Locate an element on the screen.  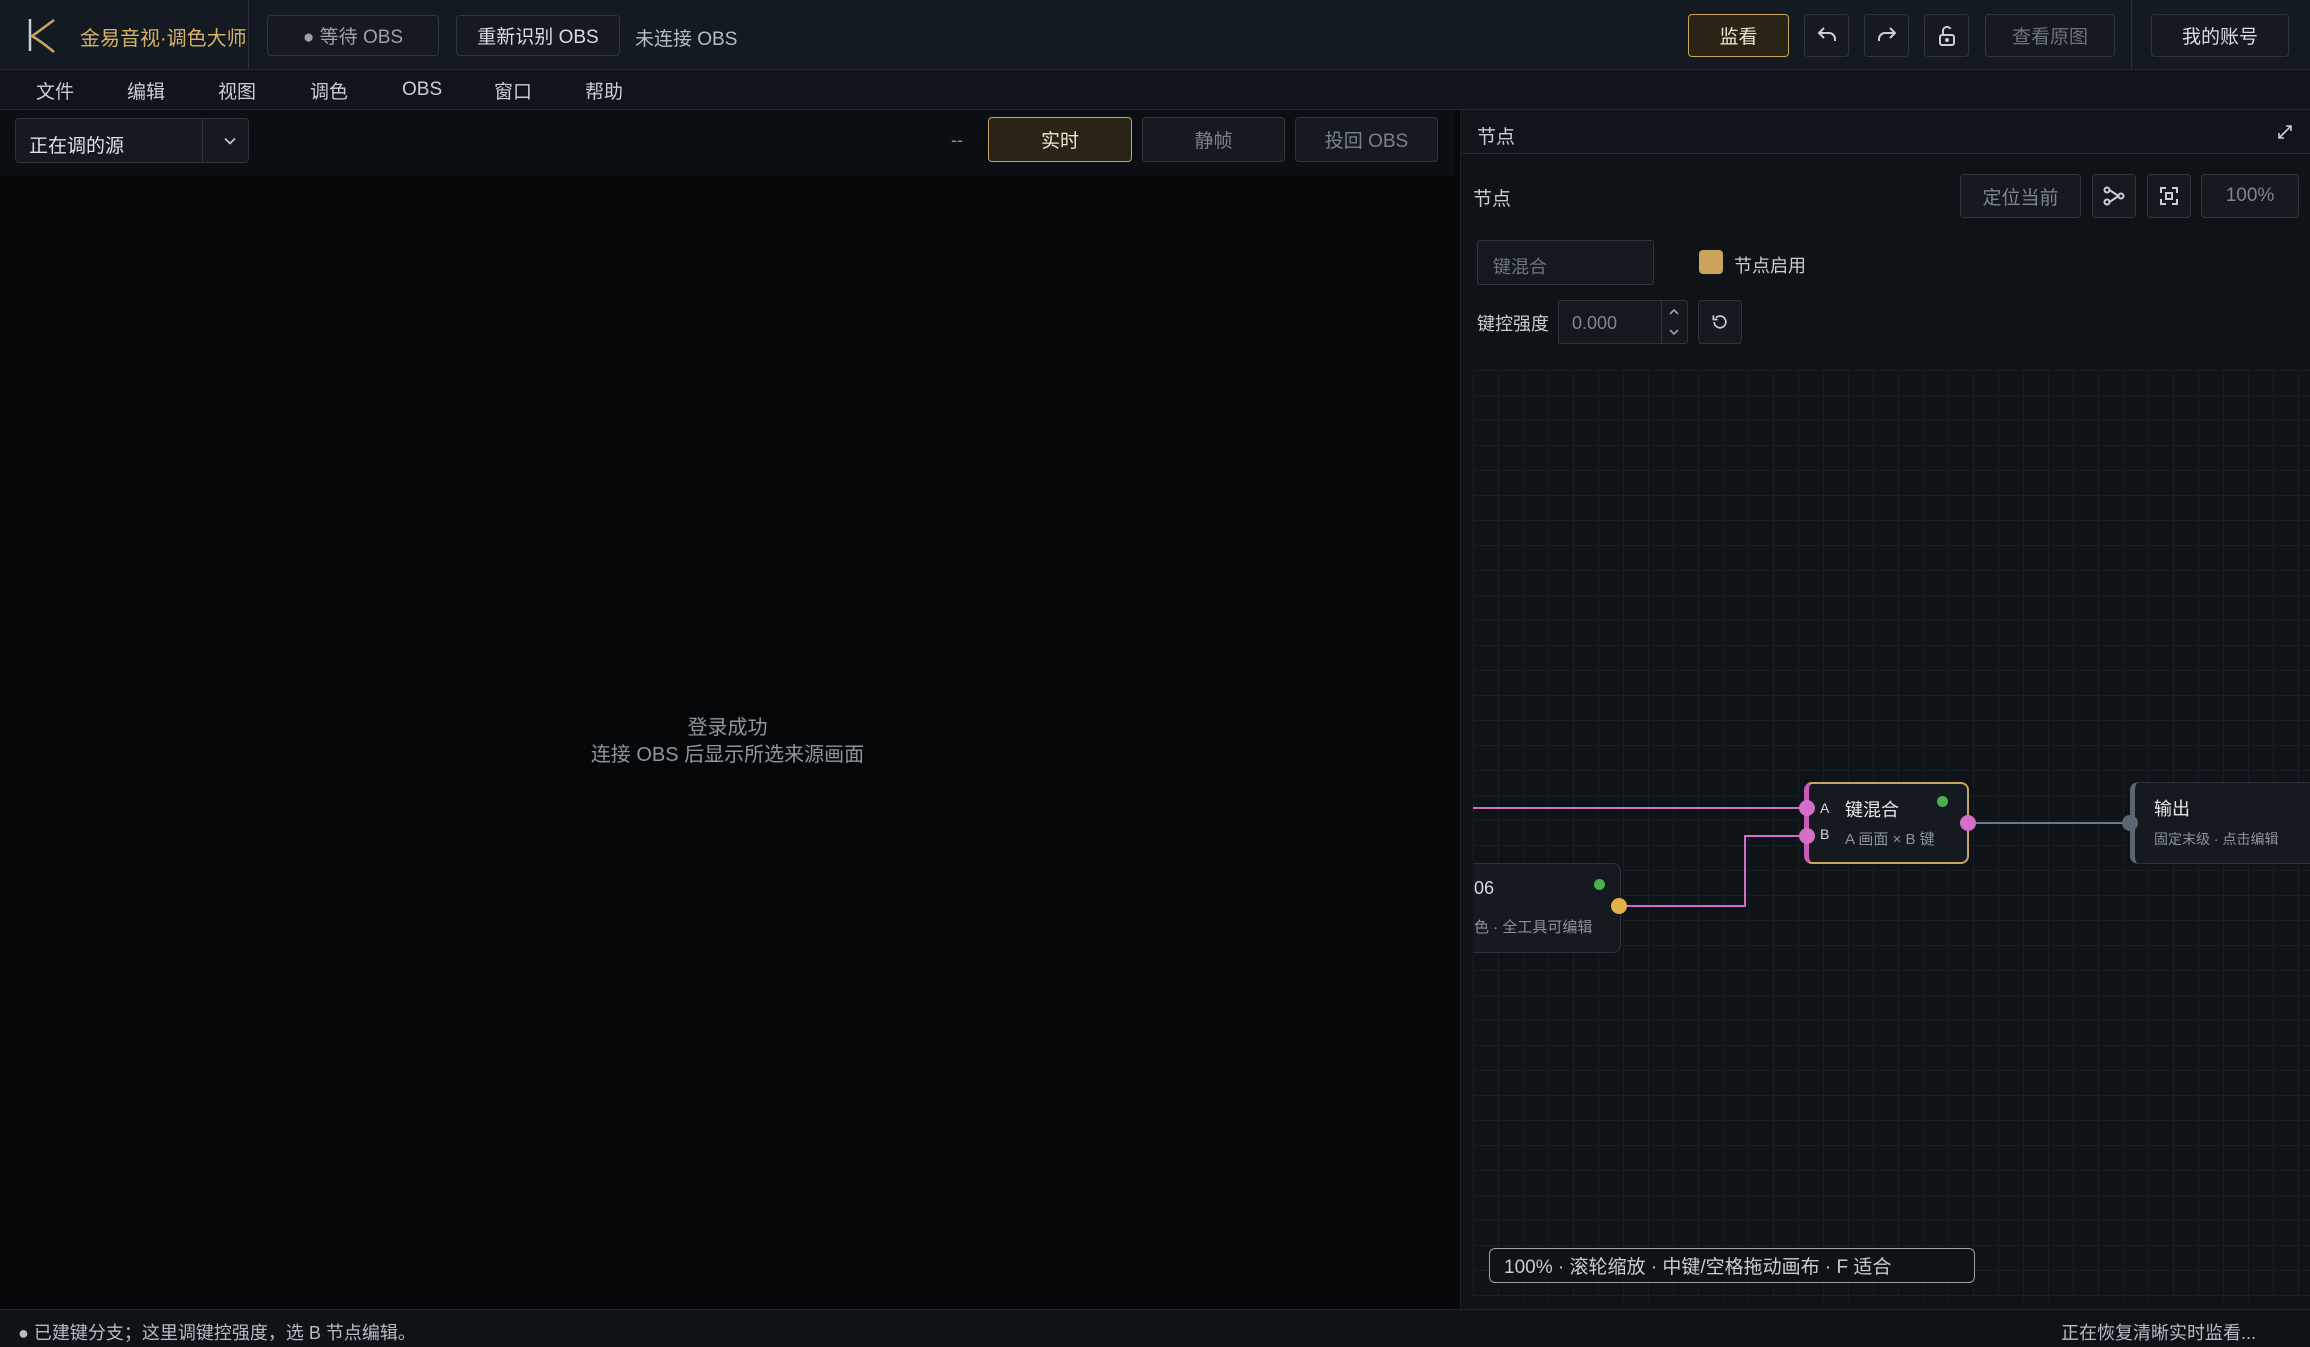
key-mix-node: 键混合 A 画面 × B 键 A B is located at coordinates (1886, 823).